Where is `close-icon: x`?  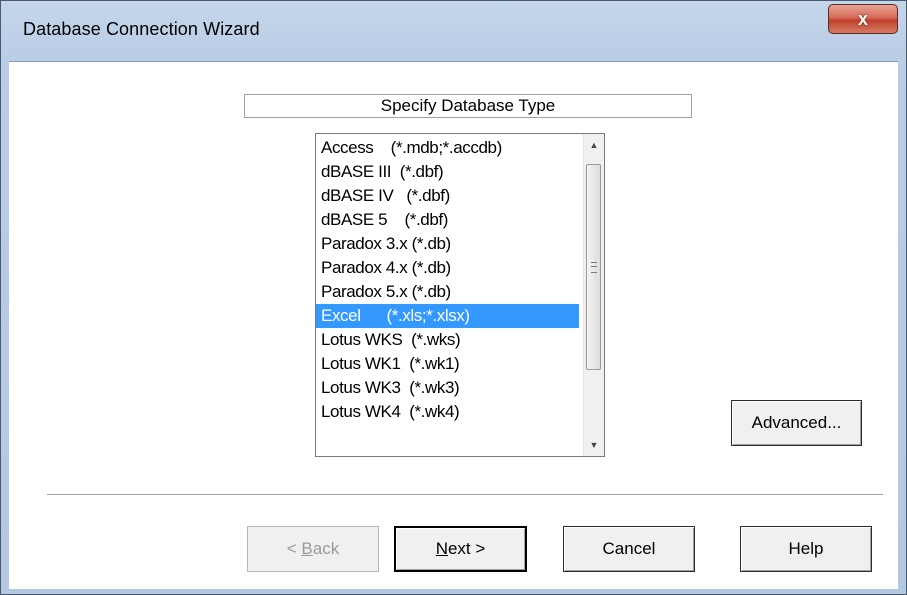
close-icon: x is located at coordinates (862, 18).